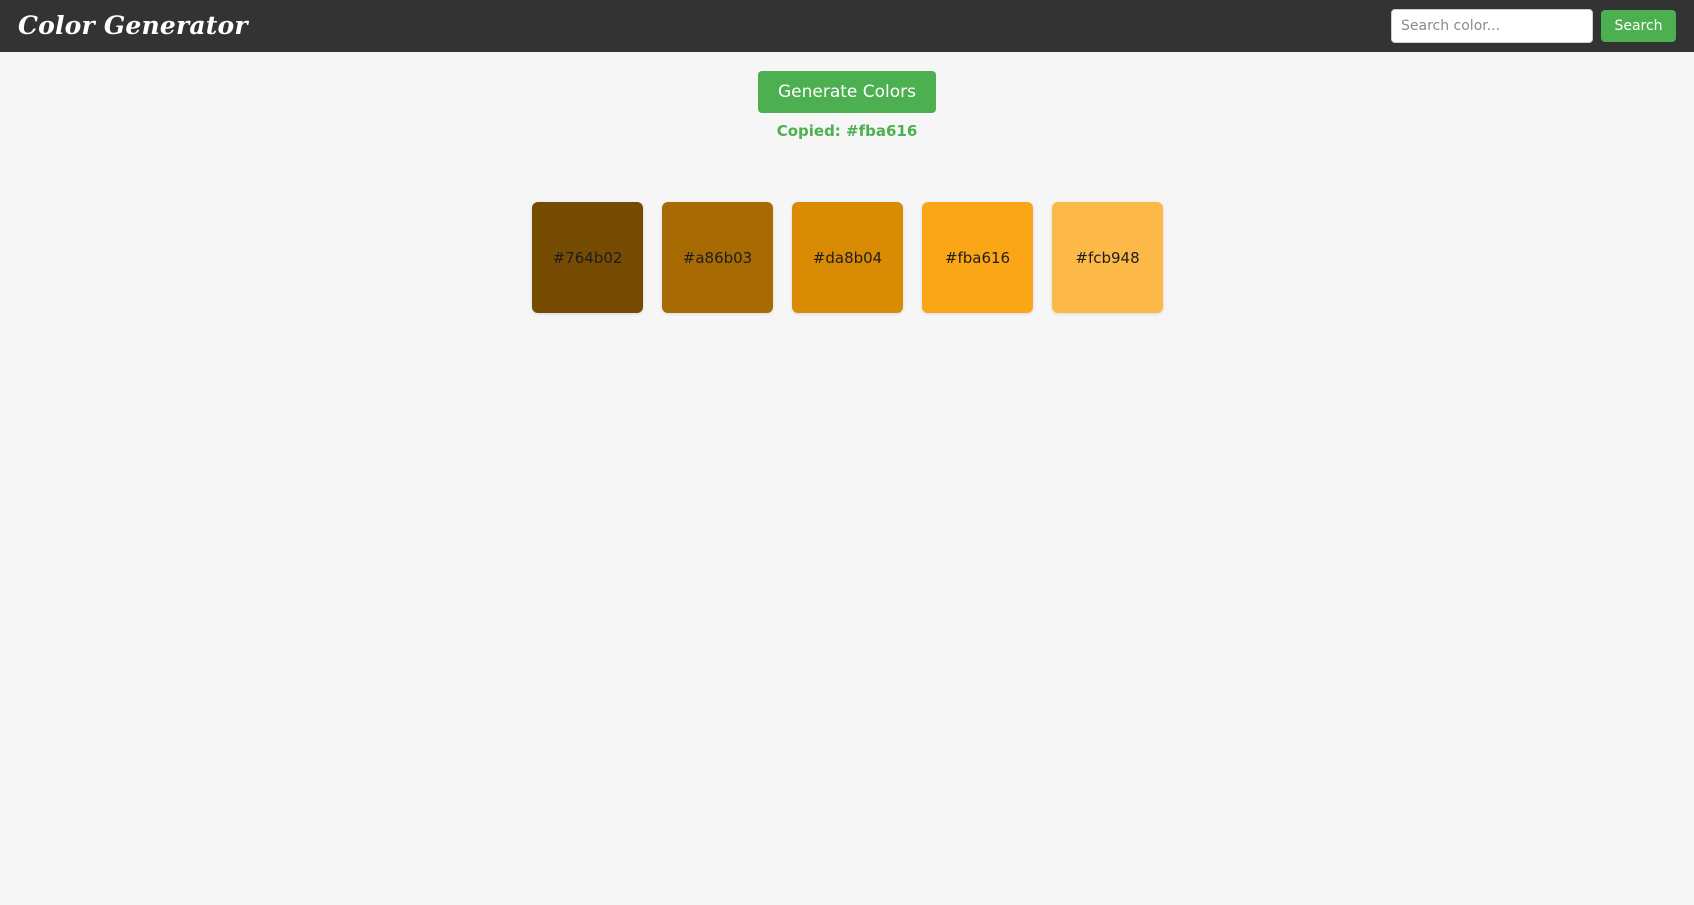  Describe the element at coordinates (1638, 26) in the screenshot. I see `search-button: Search` at that location.